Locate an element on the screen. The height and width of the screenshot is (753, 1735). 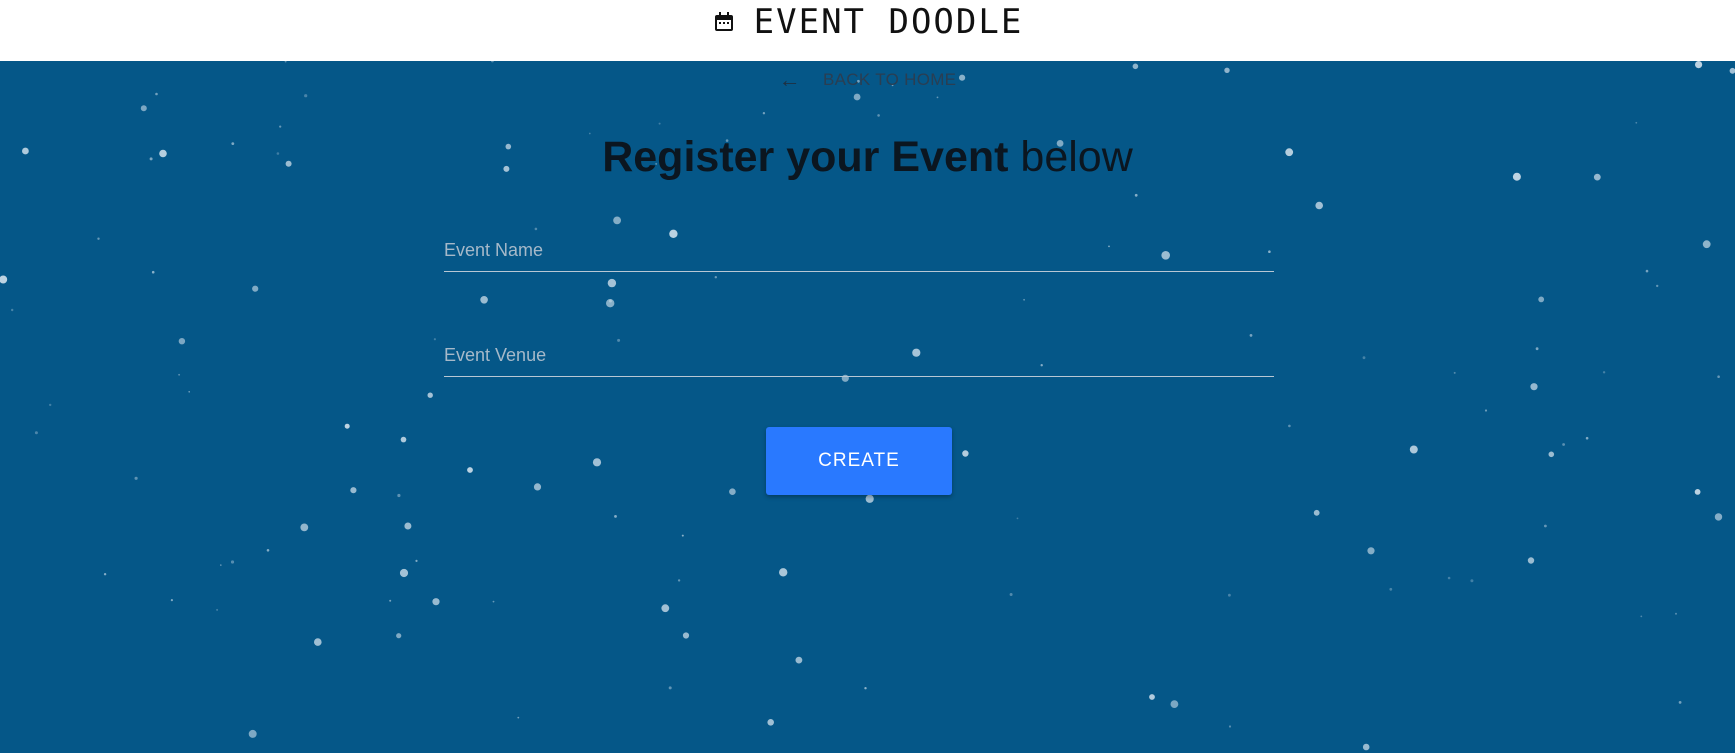
page-title: Register your Event below is located at coordinates (867, 157).